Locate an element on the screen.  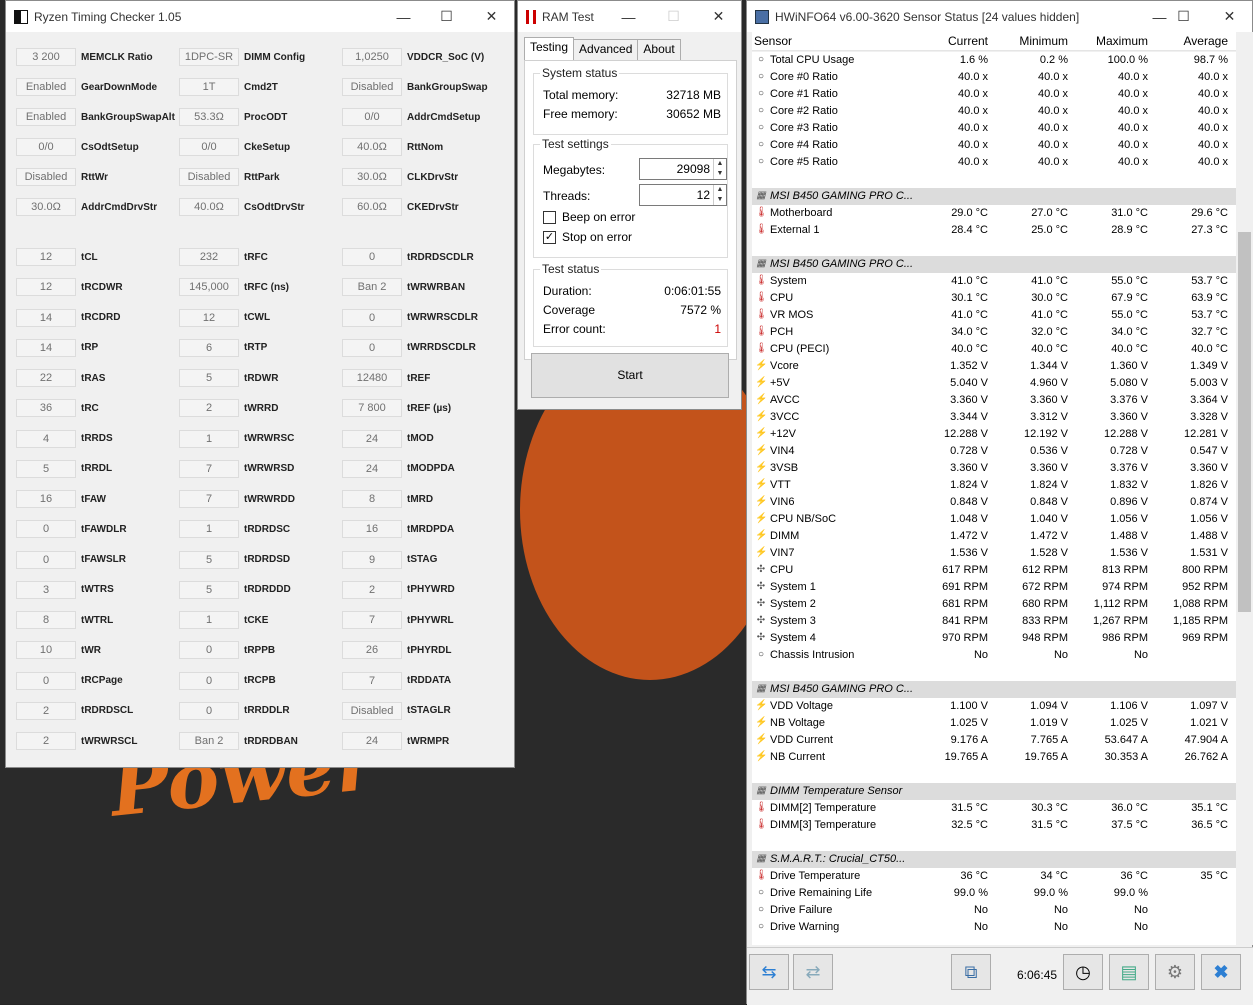
vertical-scrollbar is located at coordinates (1244, 488).